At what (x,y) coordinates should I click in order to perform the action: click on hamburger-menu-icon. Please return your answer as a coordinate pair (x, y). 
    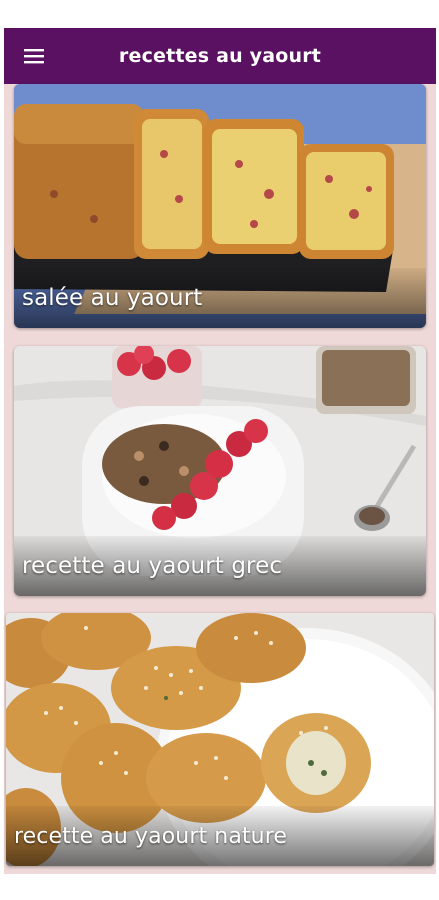
    Looking at the image, I should click on (34, 56).